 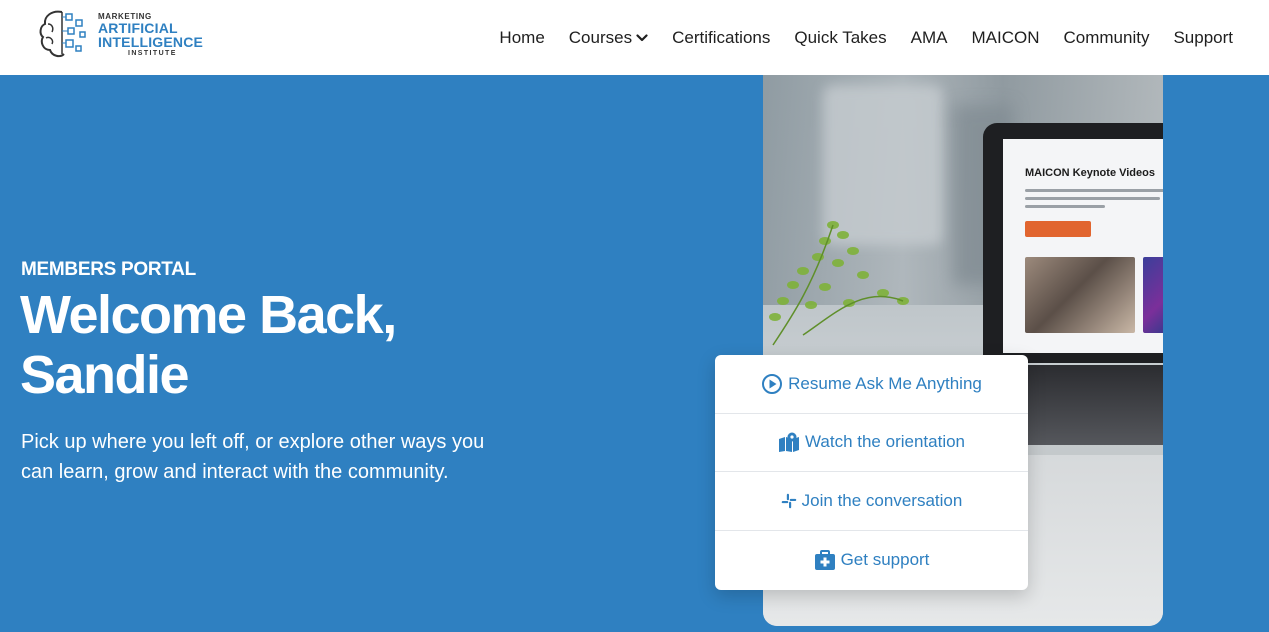 I want to click on quick-link-label: Resume Ask Me Anything, so click(x=885, y=383).